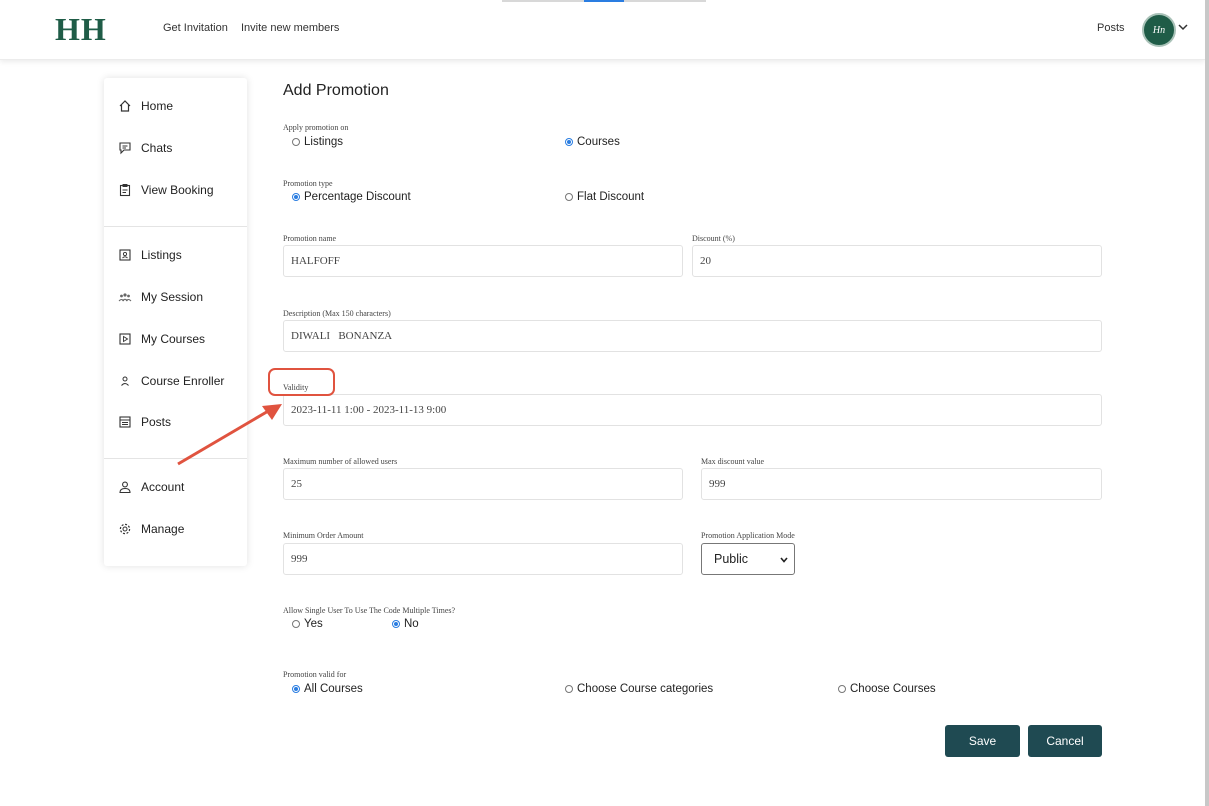 This screenshot has height=806, width=1209. Describe the element at coordinates (748, 535) in the screenshot. I see `app-mode-label: Promotion Application Mode` at that location.